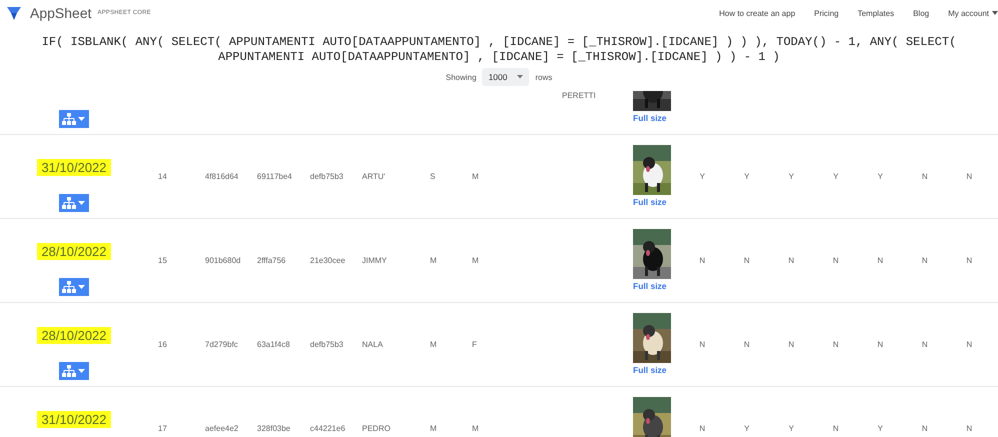 This screenshot has height=437, width=998. Describe the element at coordinates (757, 13) in the screenshot. I see `nav-link: How to create an app` at that location.